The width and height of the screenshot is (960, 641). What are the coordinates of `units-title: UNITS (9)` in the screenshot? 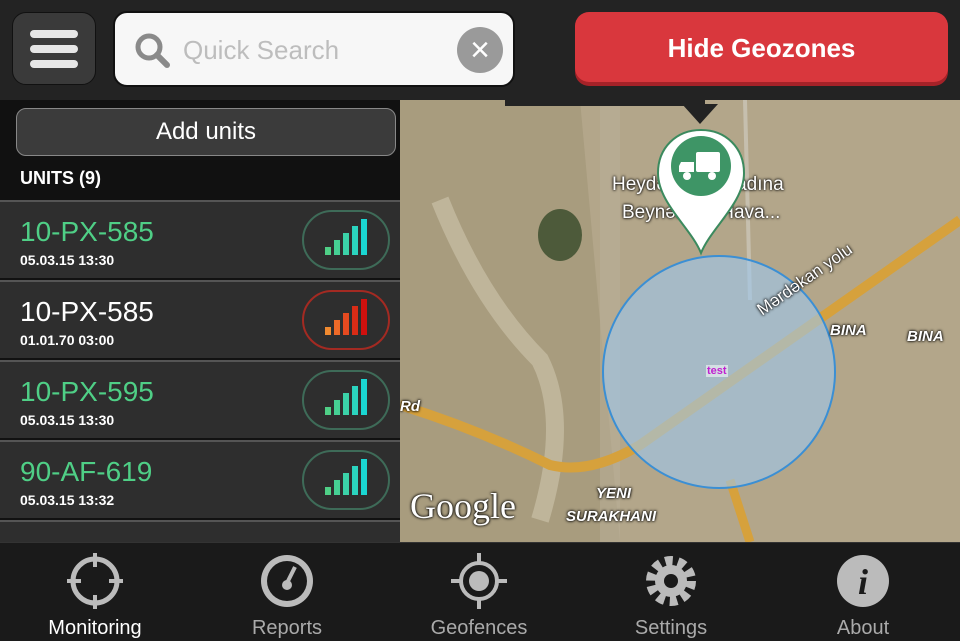 It's located at (60, 178).